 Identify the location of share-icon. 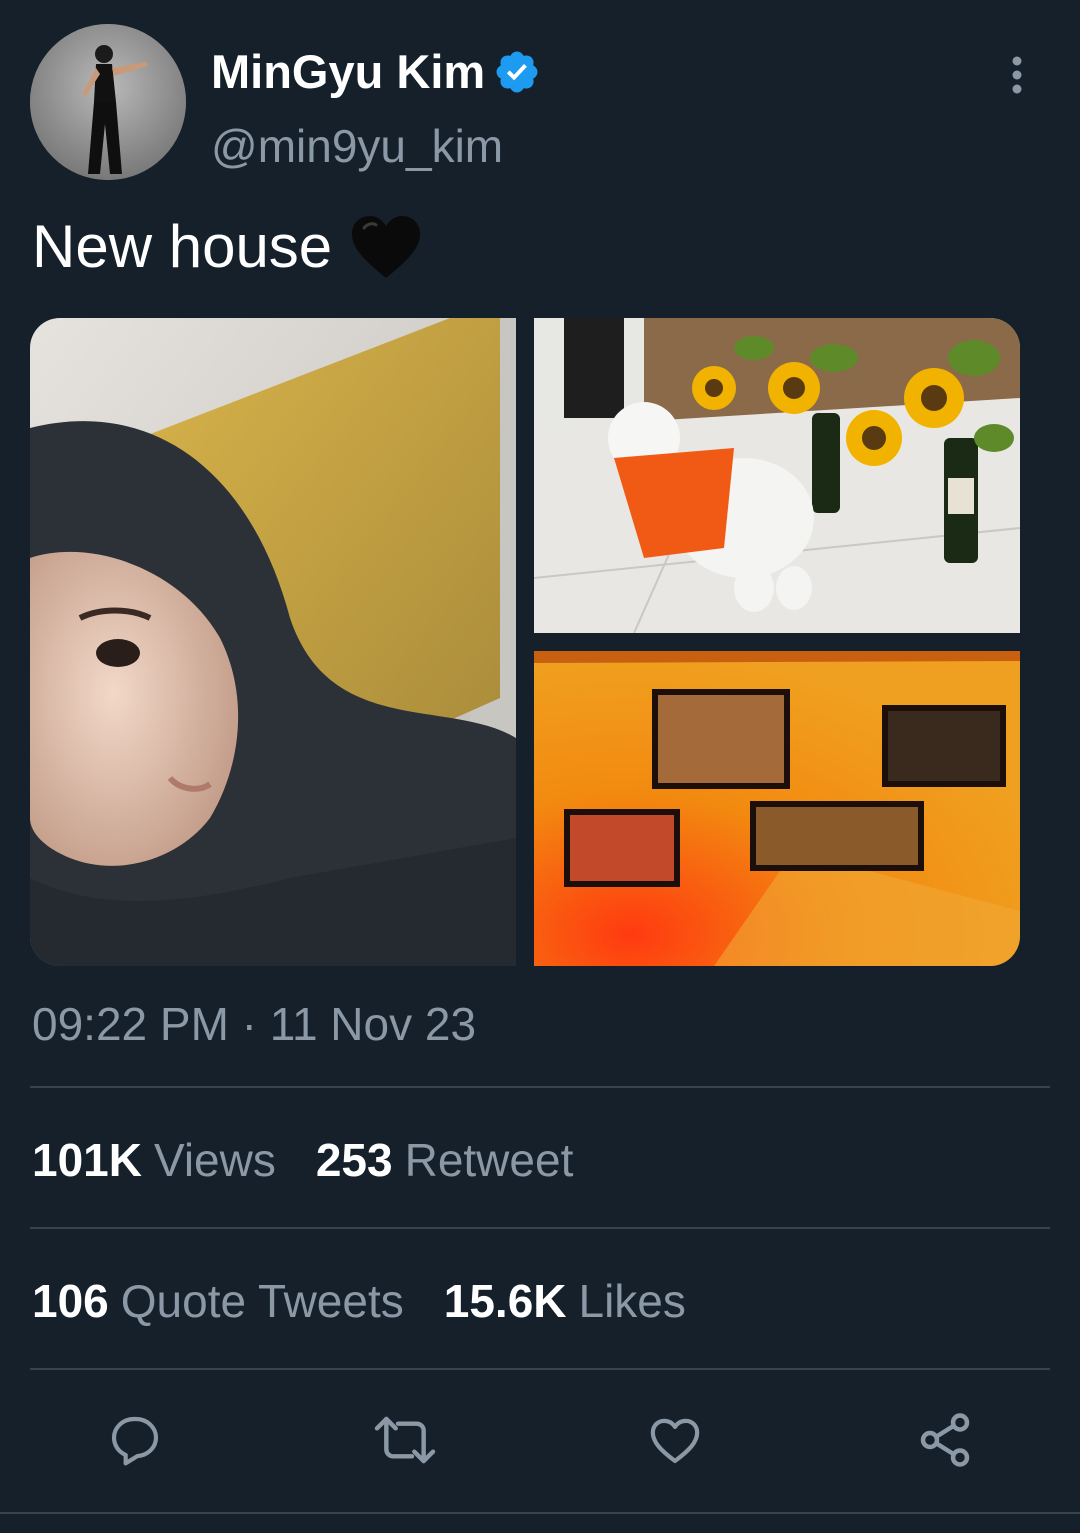
(945, 1440).